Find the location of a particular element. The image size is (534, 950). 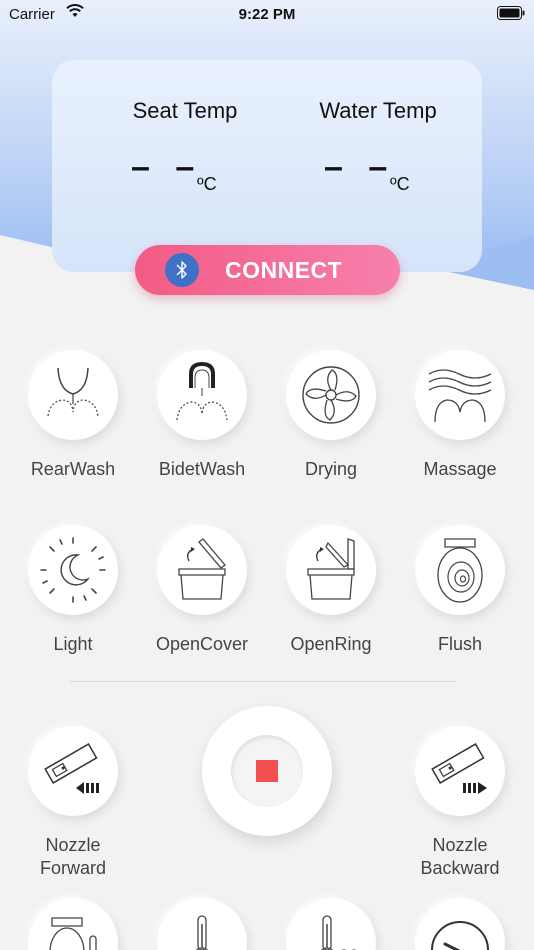

water-temp-label: Water Temp is located at coordinates (378, 110).